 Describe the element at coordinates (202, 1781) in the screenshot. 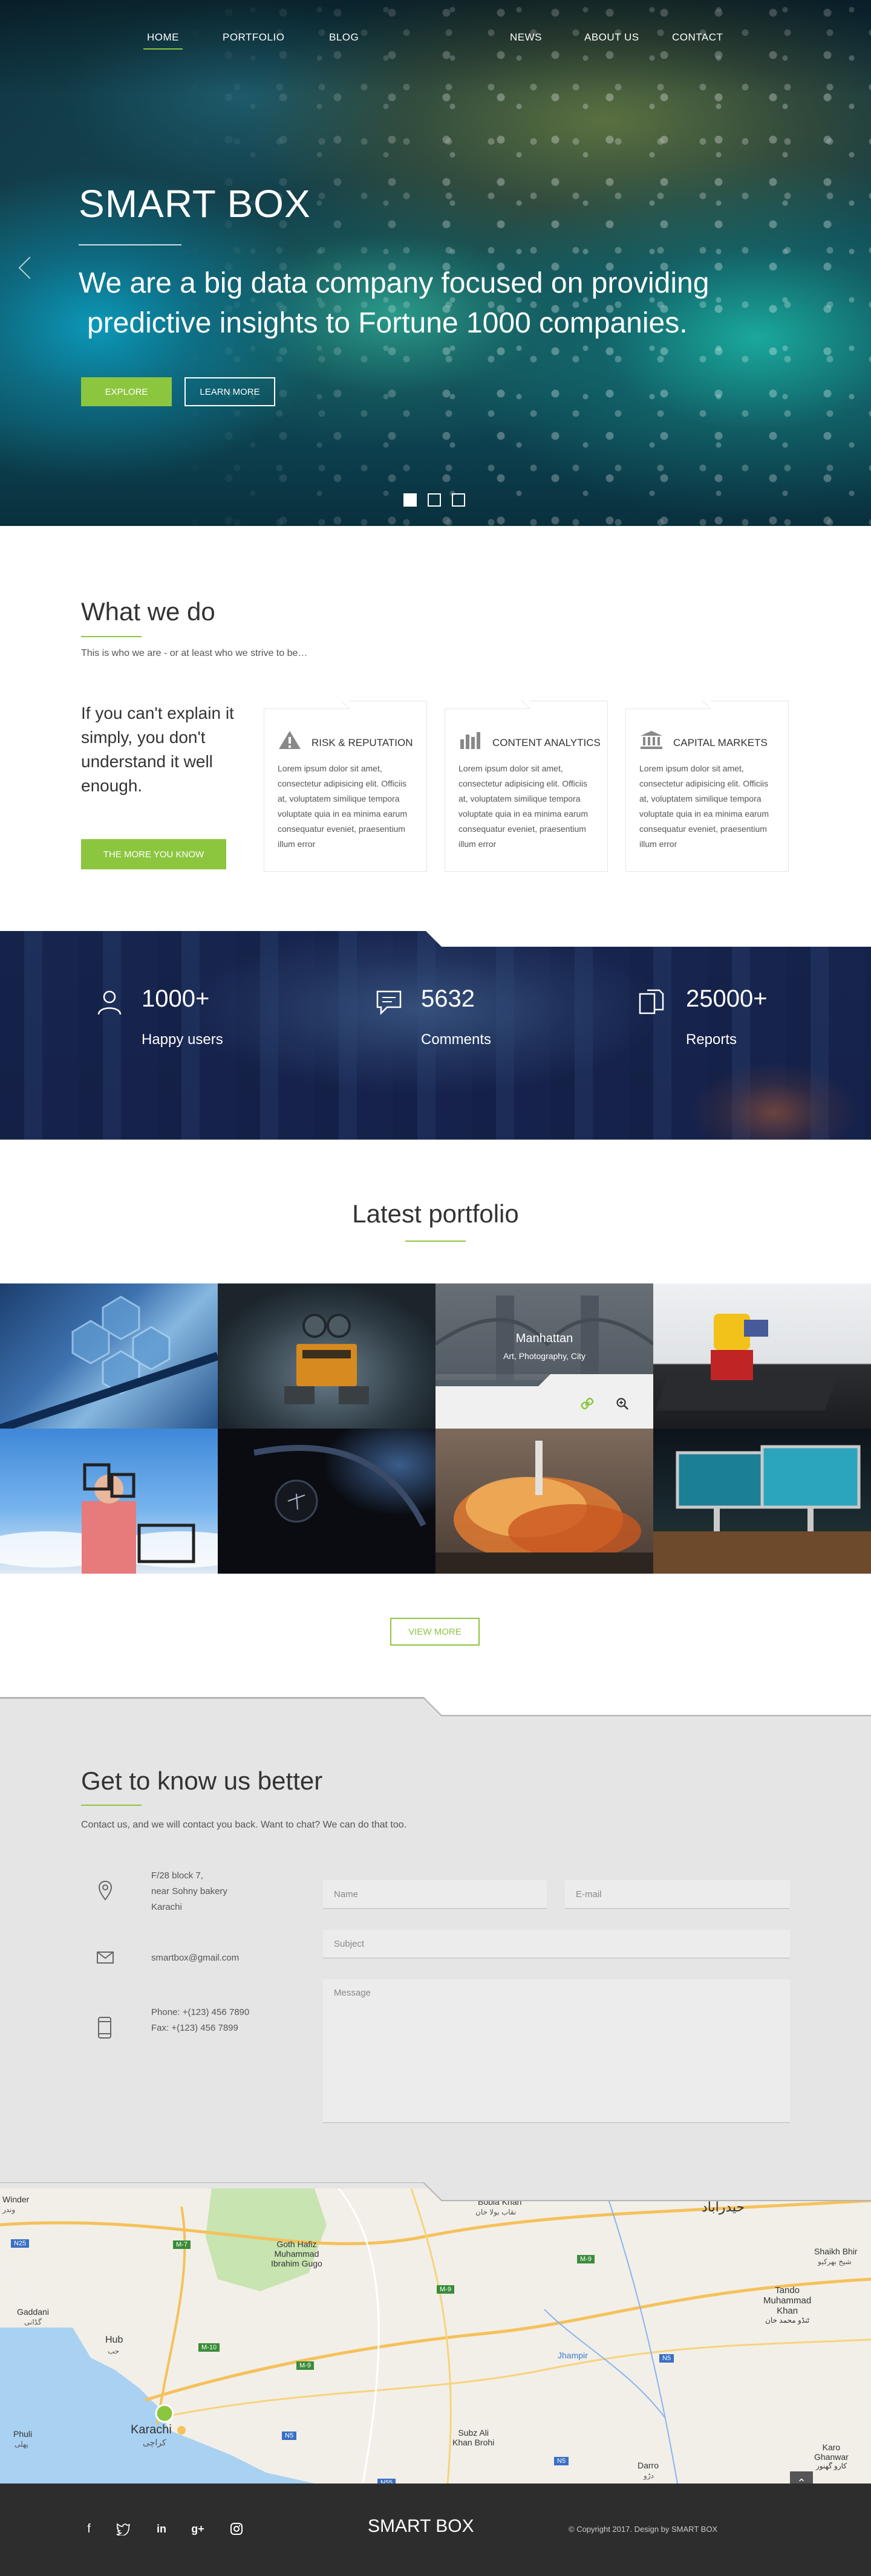

I see `contact-heading: Get to know us better` at that location.